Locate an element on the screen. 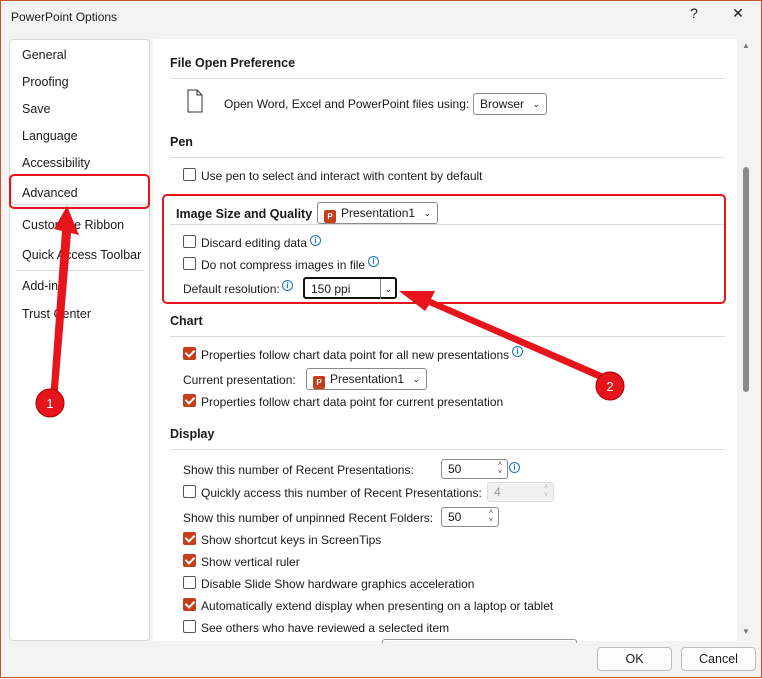  annotation-label-1: 1 is located at coordinates (49, 403).